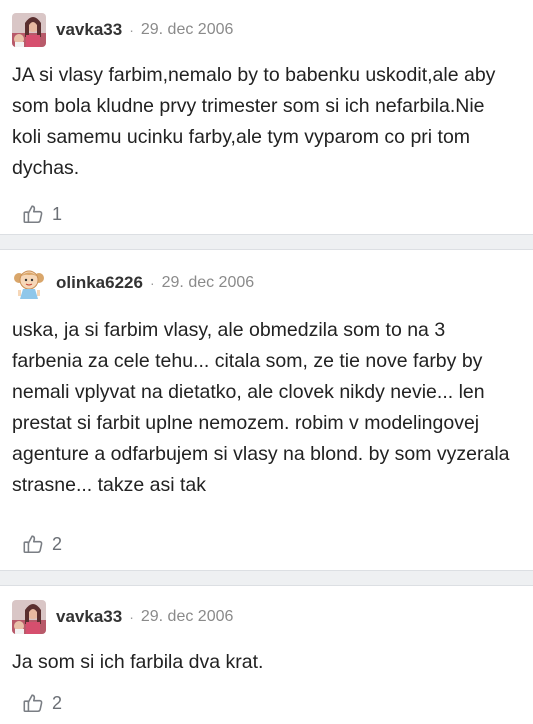  I want to click on like-button: 1, so click(42, 214).